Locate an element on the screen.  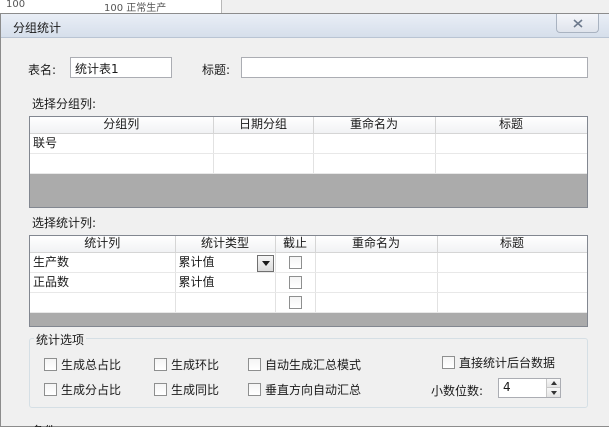
table-name-input: 统计表1 is located at coordinates (121, 67).